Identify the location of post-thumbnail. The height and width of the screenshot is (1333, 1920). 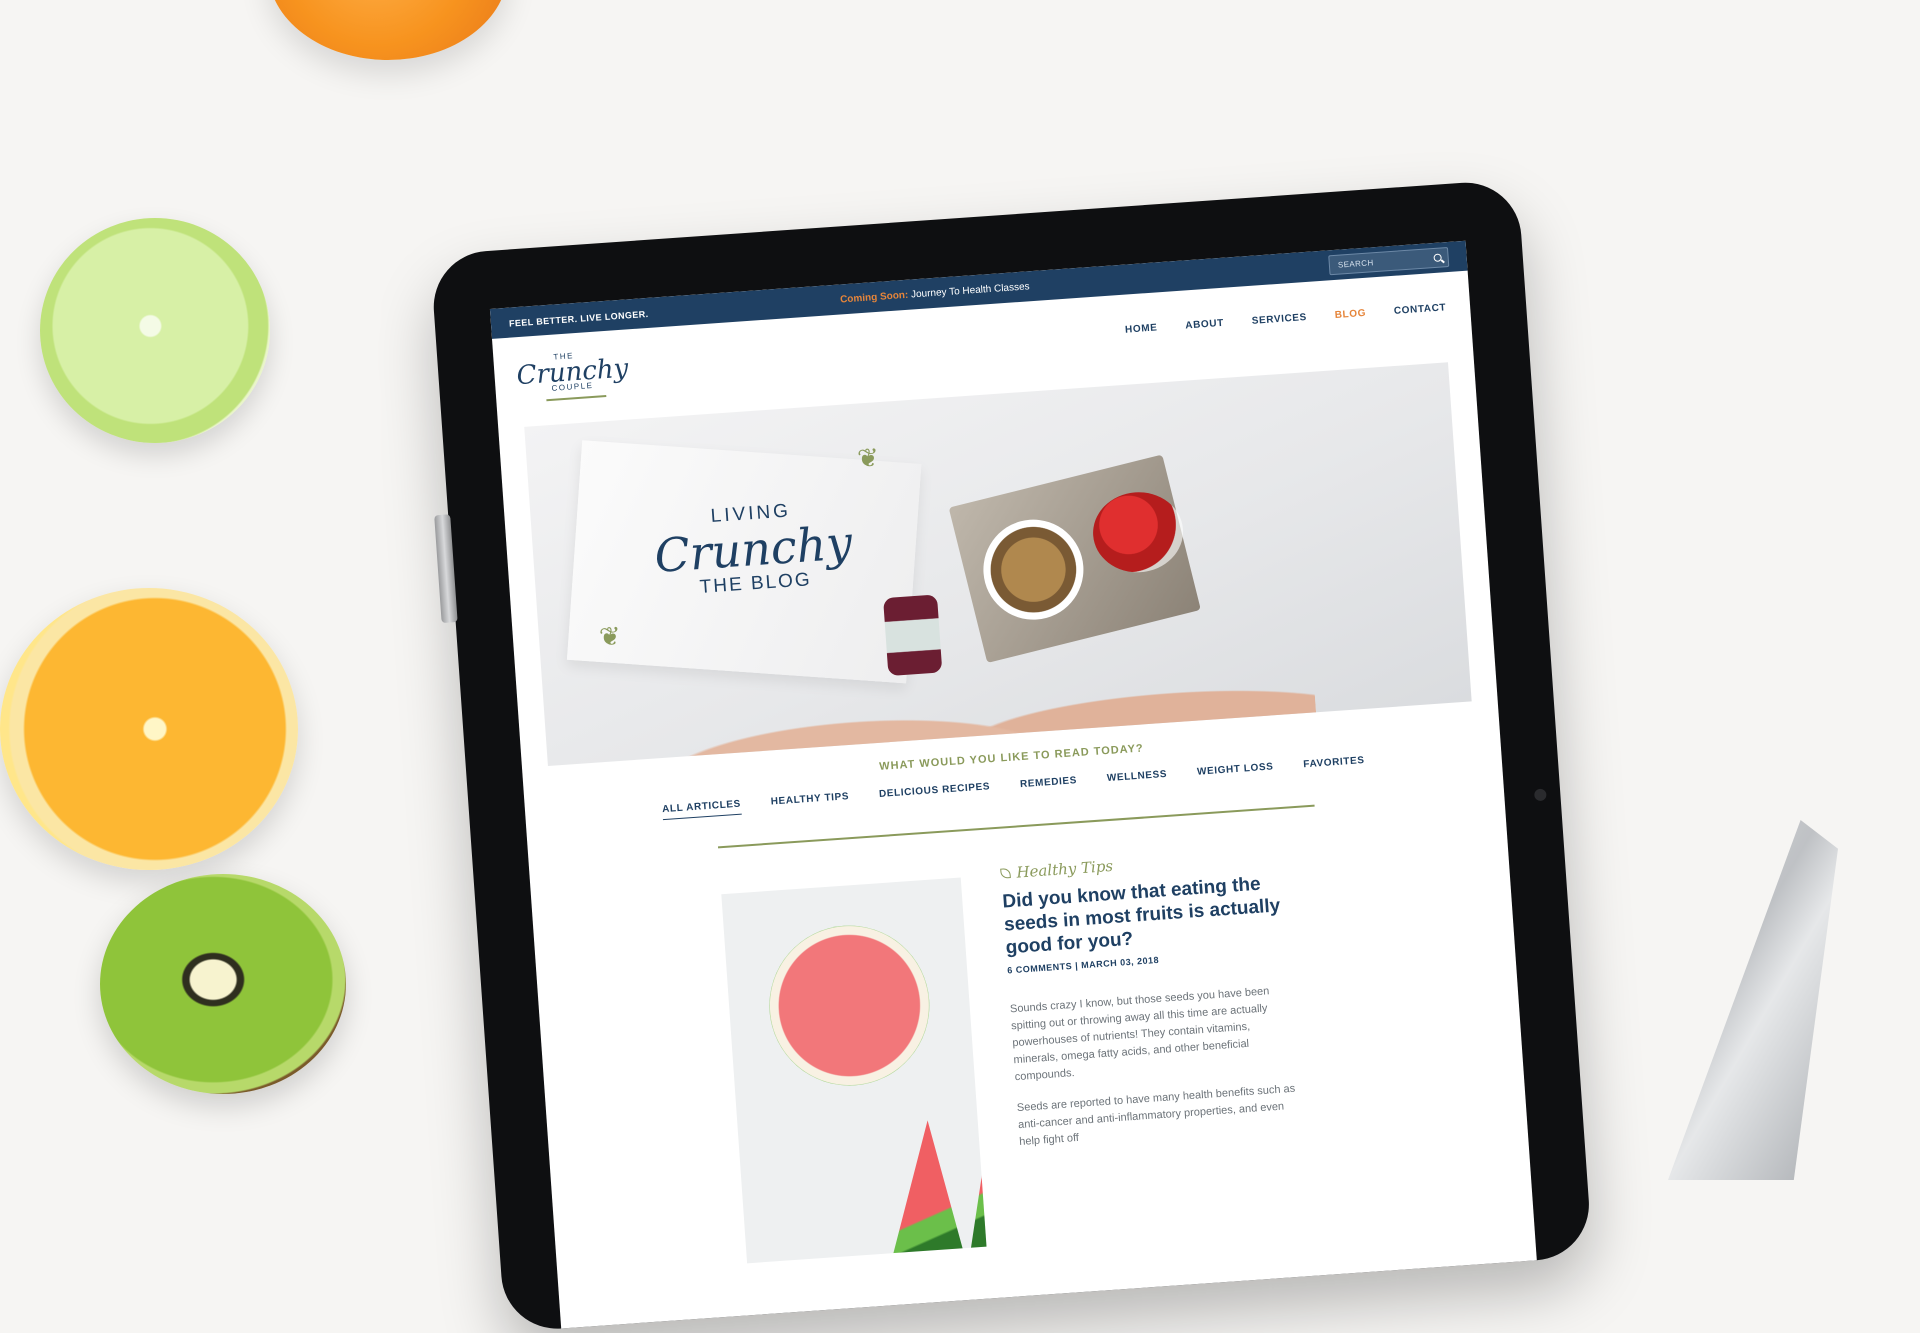
(854, 1070).